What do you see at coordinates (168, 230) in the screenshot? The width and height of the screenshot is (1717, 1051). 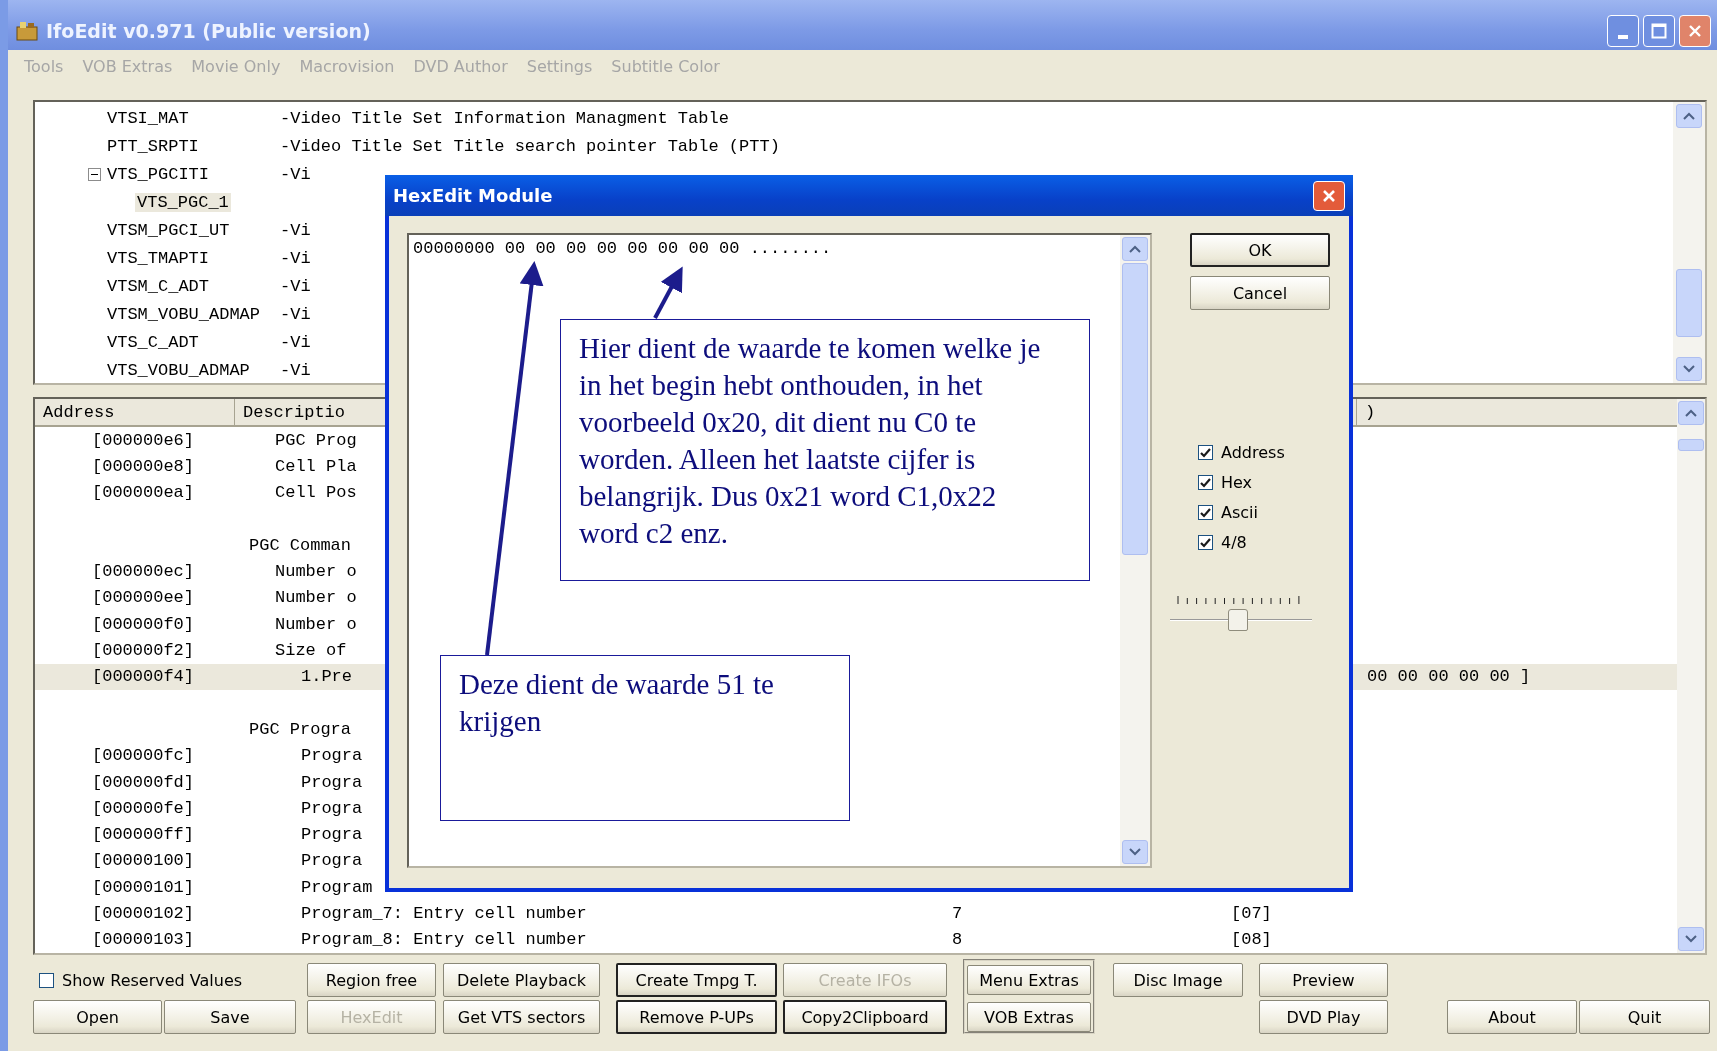 I see `tree-item: VTSM_PGCI_UT` at bounding box center [168, 230].